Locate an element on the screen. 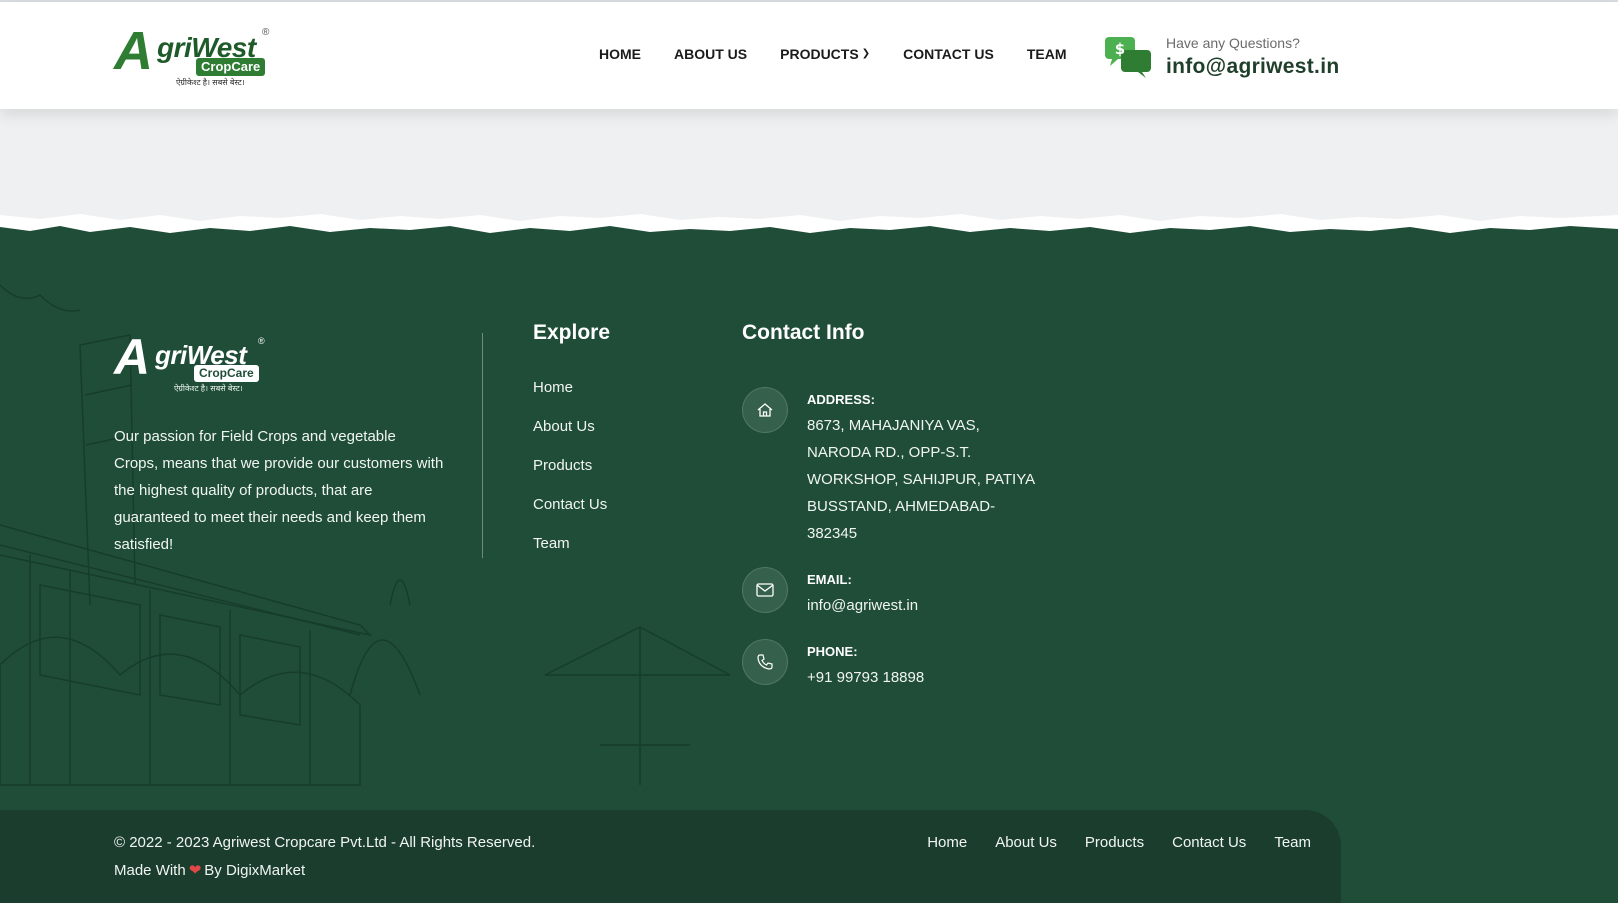 This screenshot has width=1618, height=903. logo-registered: ® is located at coordinates (266, 32).